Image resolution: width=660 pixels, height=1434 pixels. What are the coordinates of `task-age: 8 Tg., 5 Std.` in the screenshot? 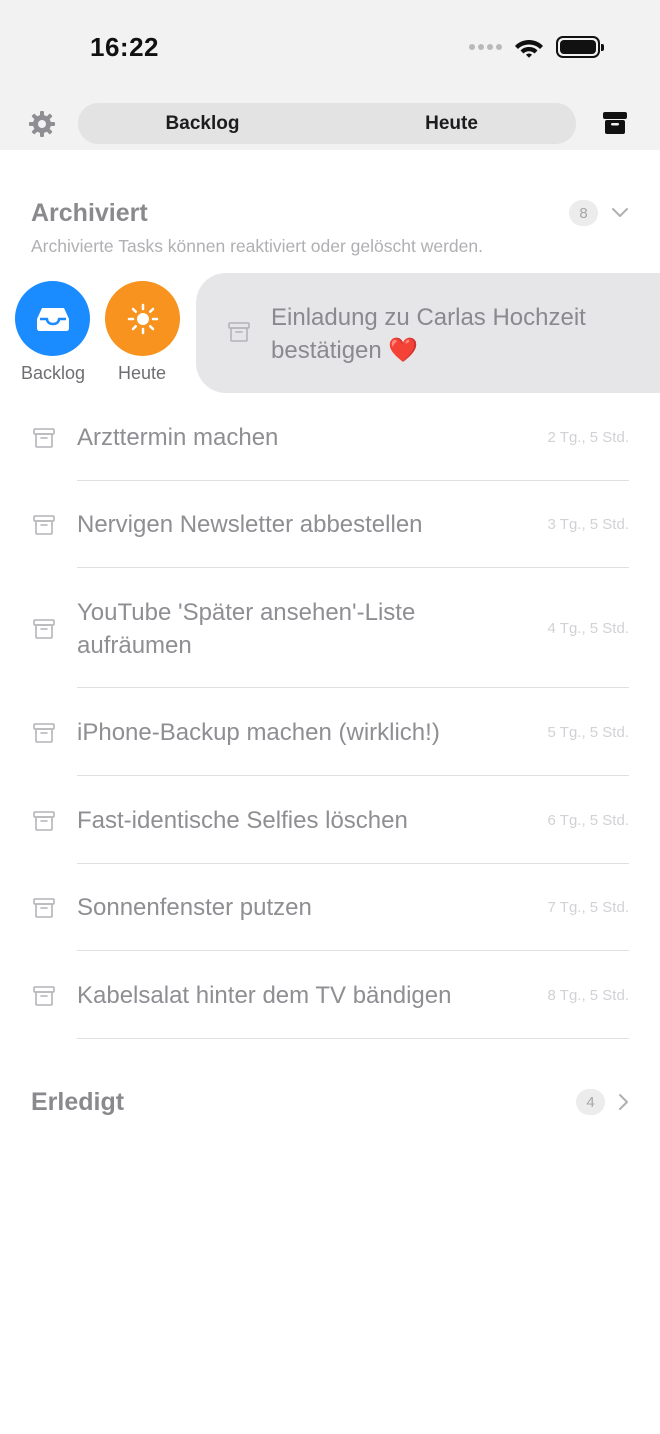 It's located at (588, 995).